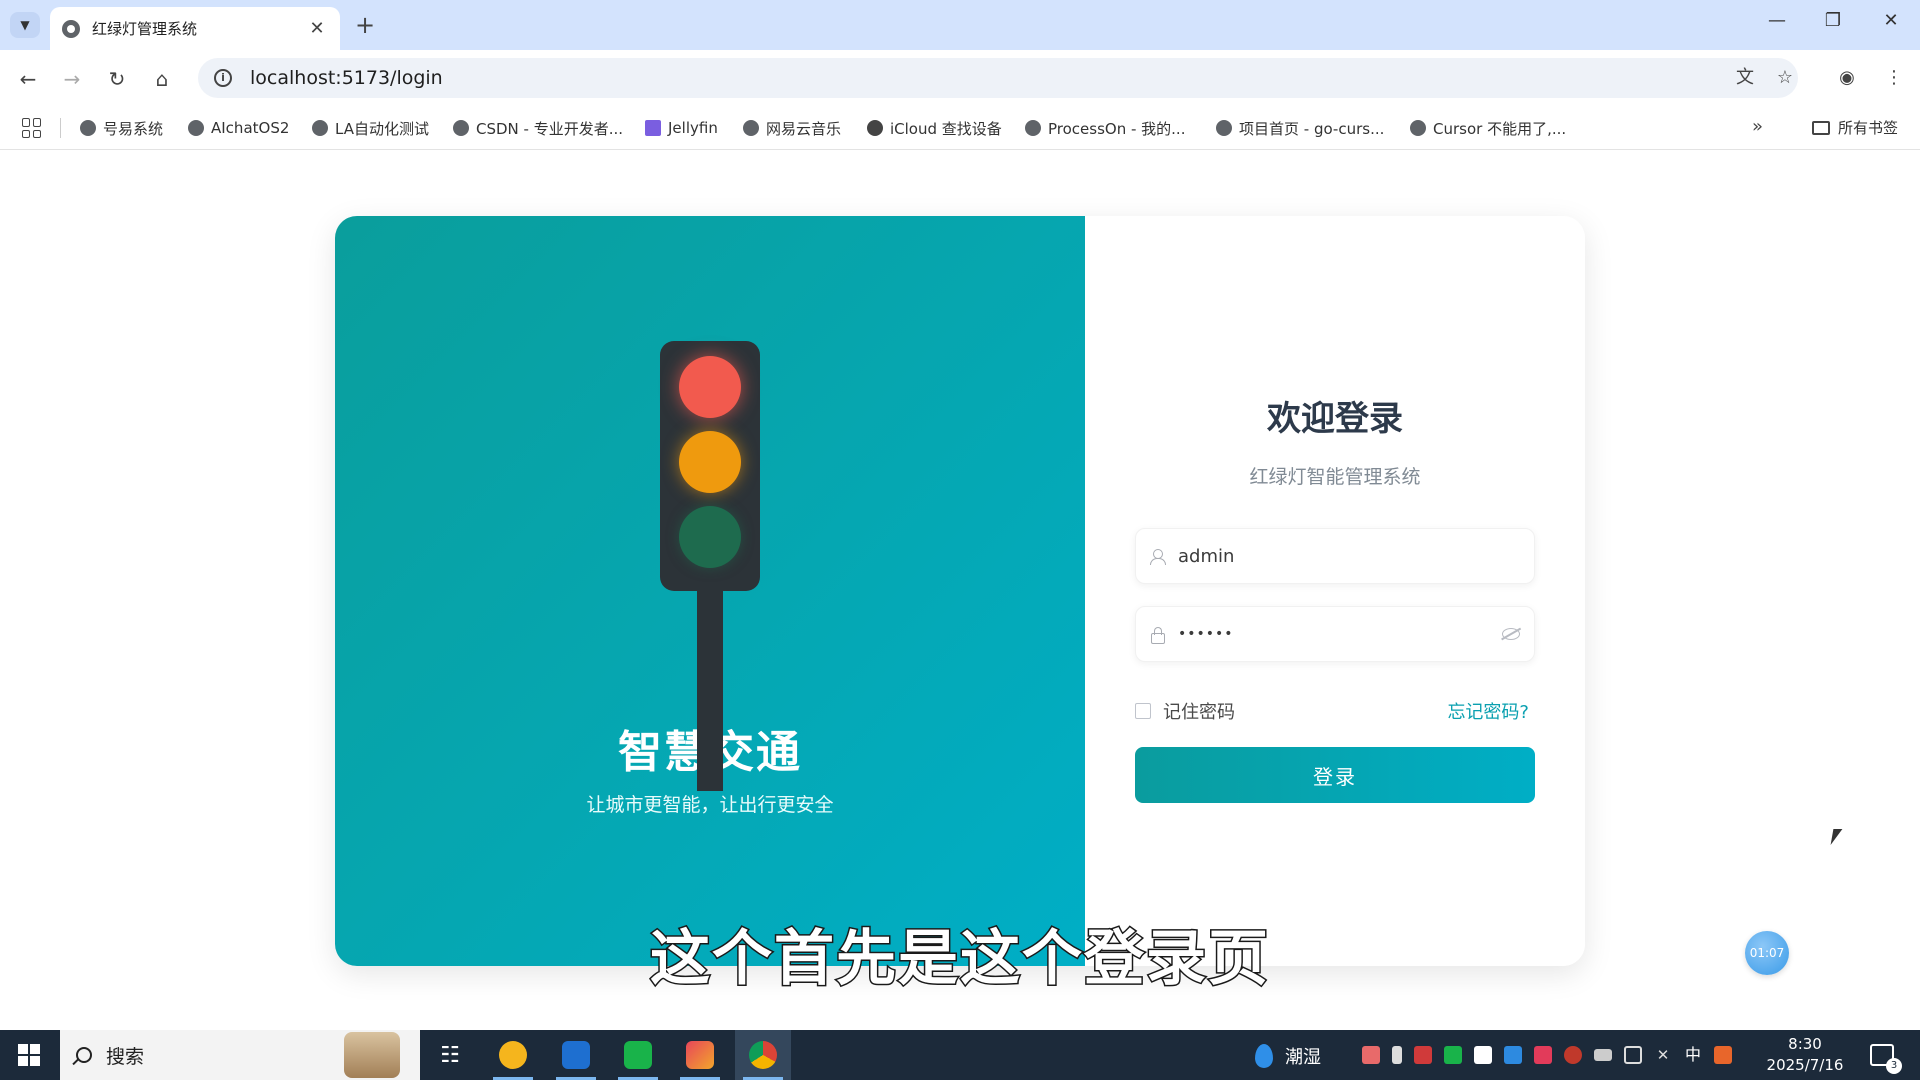 This screenshot has width=1920, height=1080. Describe the element at coordinates (1143, 711) in the screenshot. I see `remember-checkbox` at that location.